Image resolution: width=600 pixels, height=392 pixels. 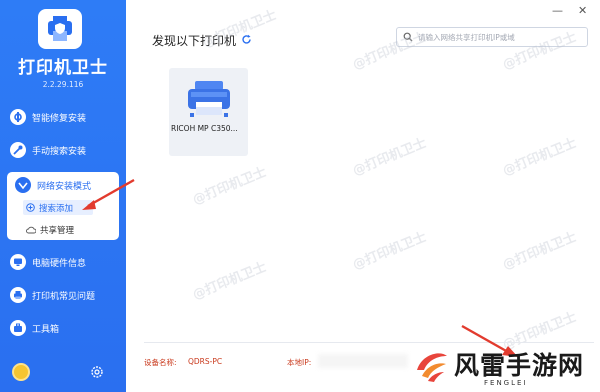 What do you see at coordinates (160, 362) in the screenshot?
I see `device-name-label: 设备名称:` at bounding box center [160, 362].